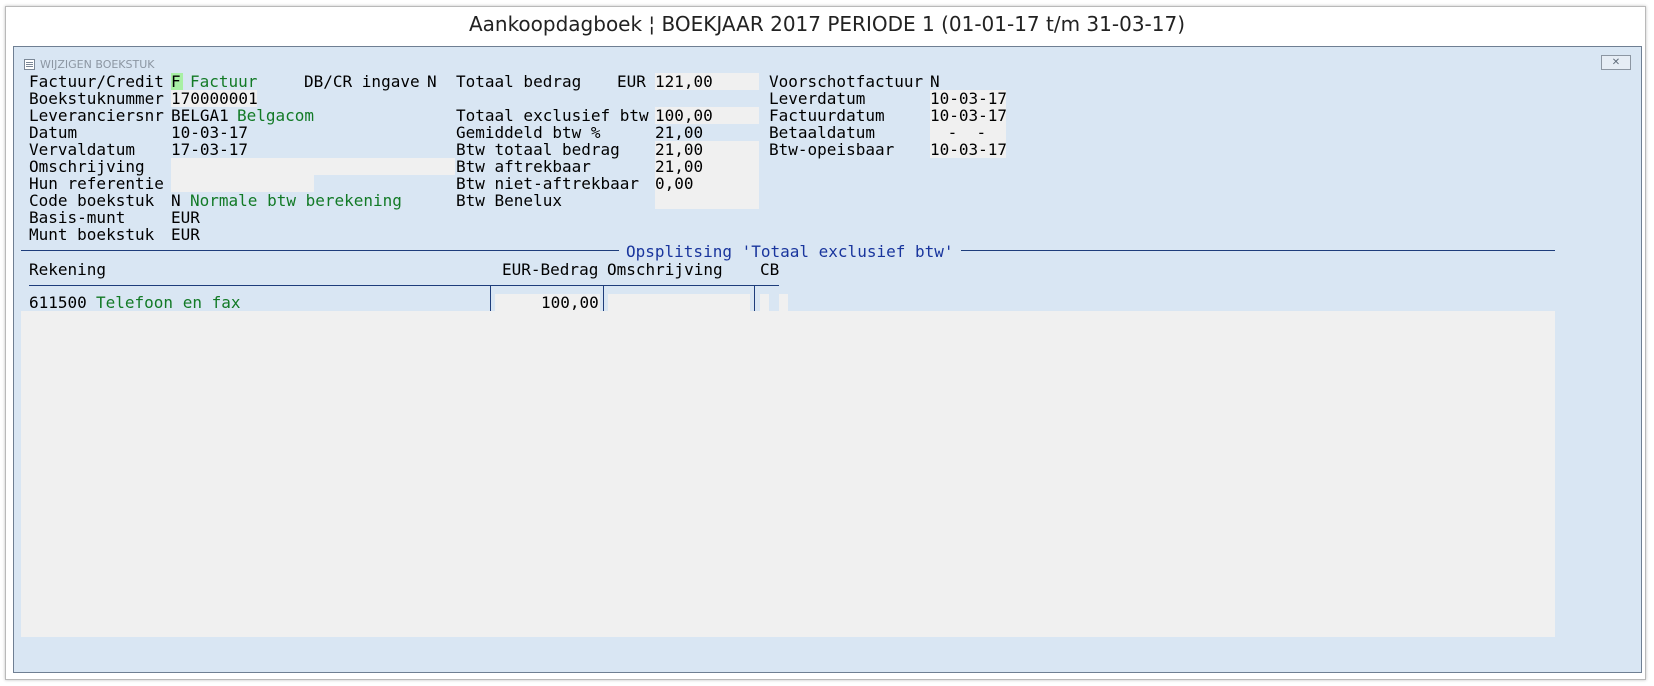 This screenshot has width=1654, height=686. What do you see at coordinates (631, 81) in the screenshot?
I see `totaal-bedrag-currency: EUR` at bounding box center [631, 81].